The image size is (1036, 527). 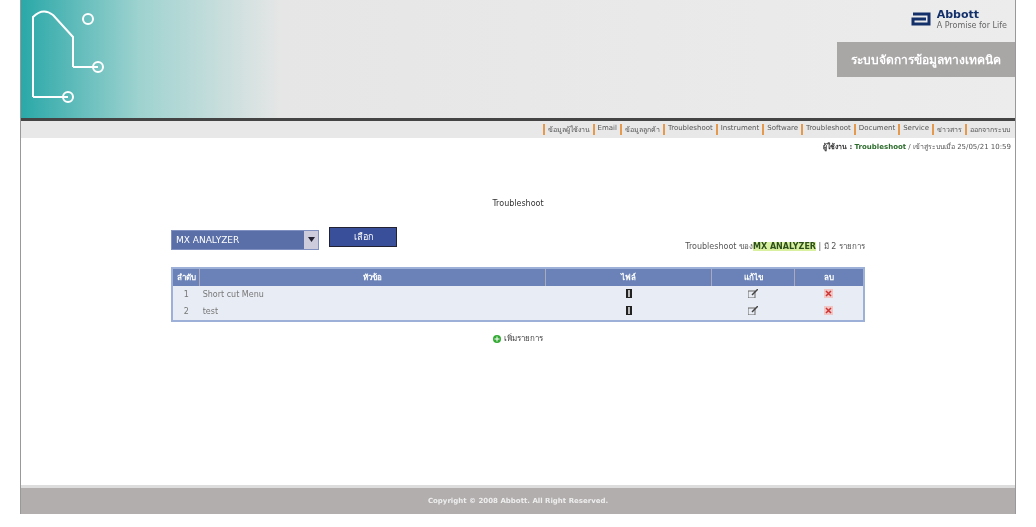 What do you see at coordinates (753, 277) in the screenshot?
I see `column-header: แก้ไข` at bounding box center [753, 277].